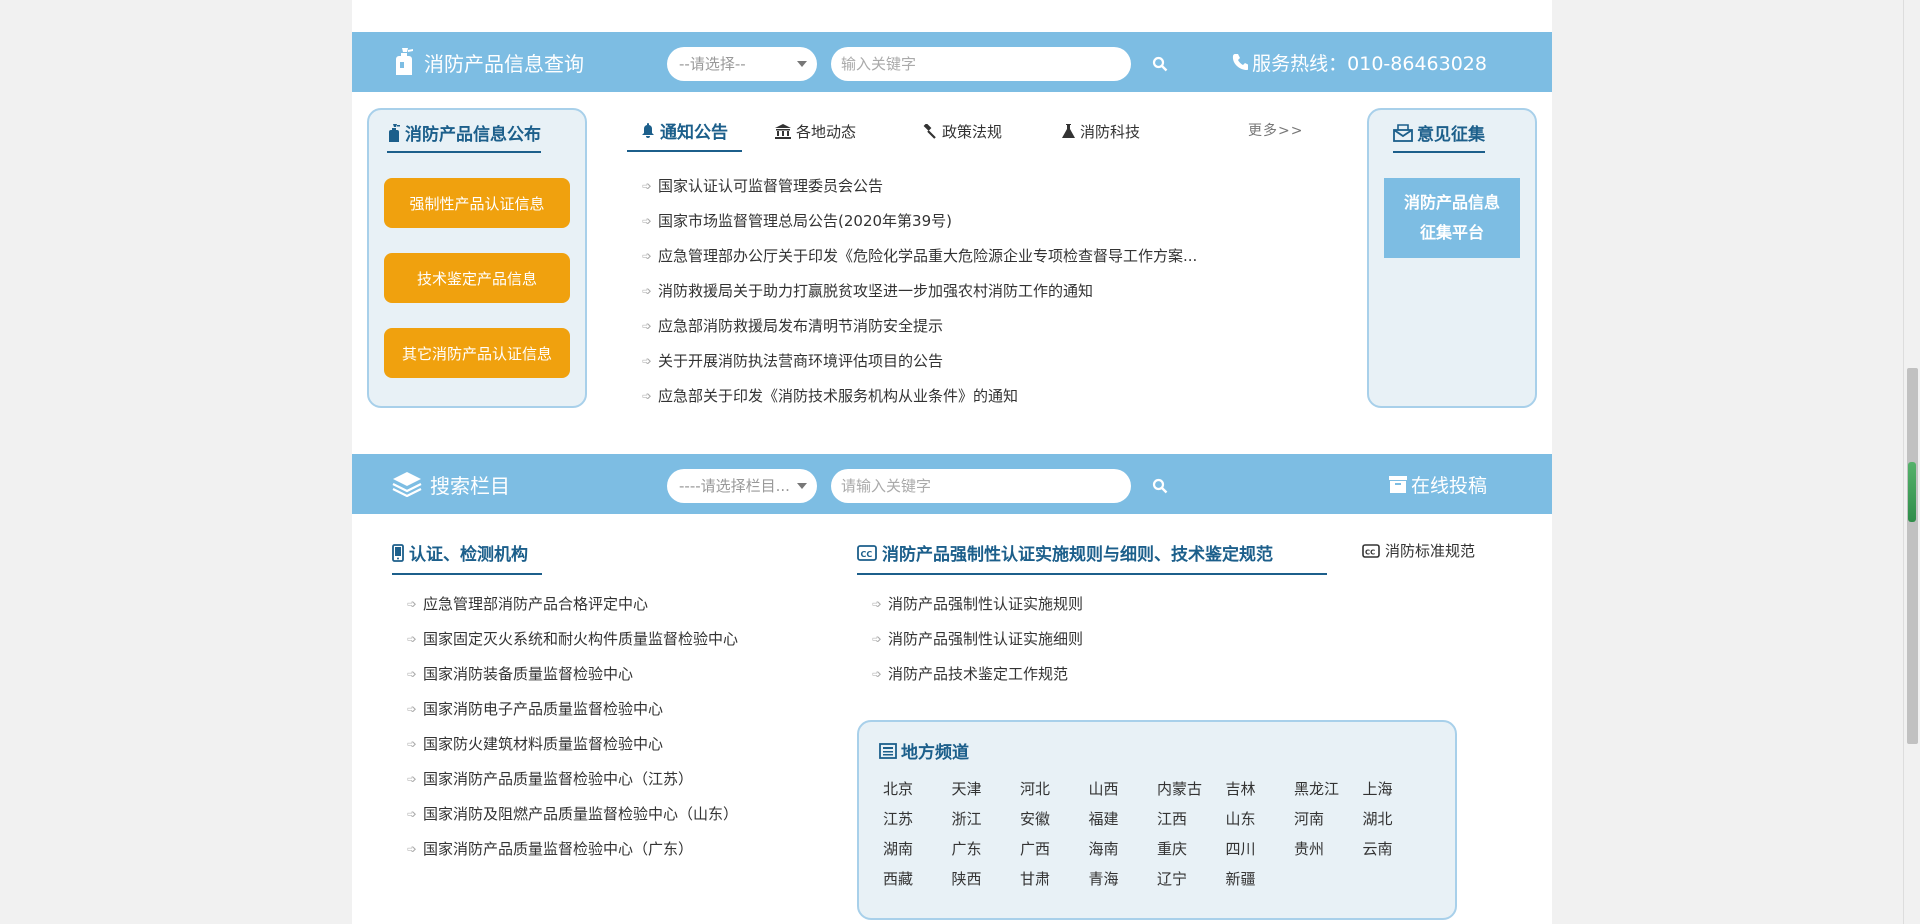 The width and height of the screenshot is (1920, 924). Describe the element at coordinates (1191, 819) in the screenshot. I see `city-link: 江西` at that location.